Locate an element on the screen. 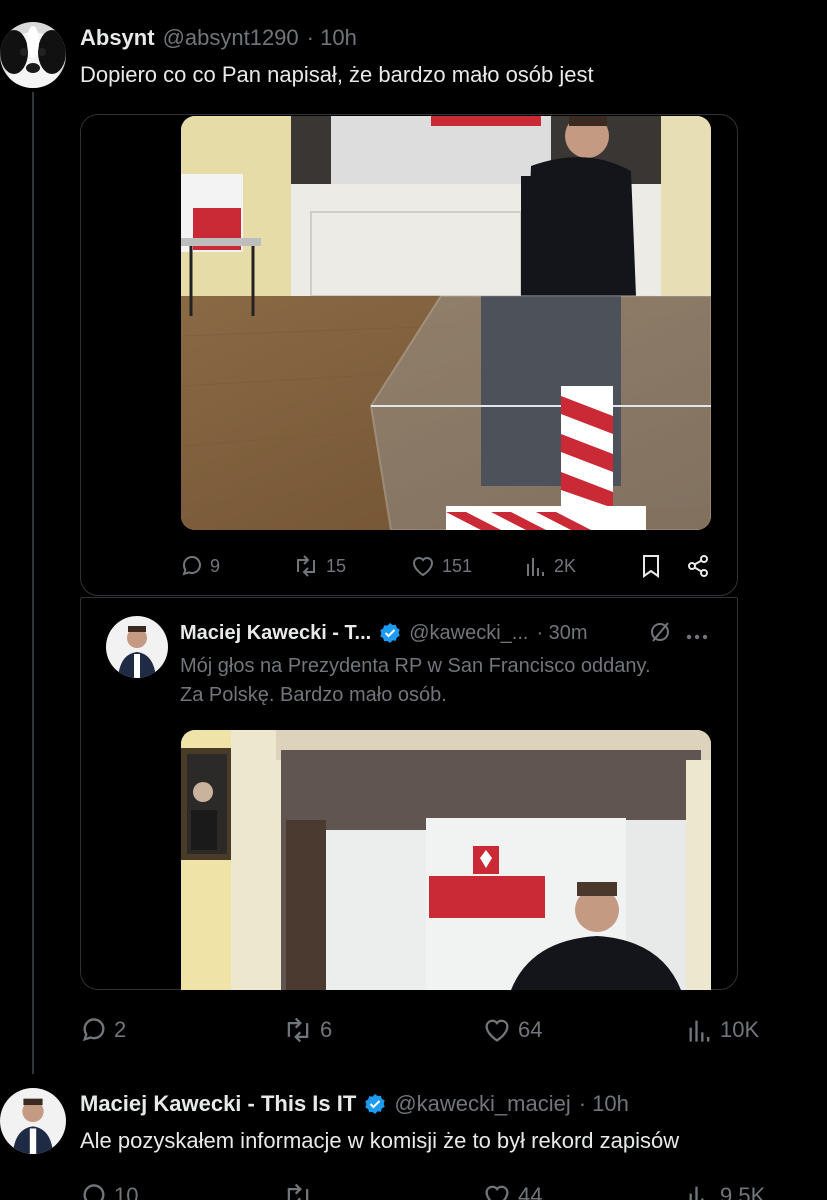 This screenshot has width=827, height=1200. quoted-text-line2: Za Polskę. Bardzo mało osób. is located at coordinates (313, 695).